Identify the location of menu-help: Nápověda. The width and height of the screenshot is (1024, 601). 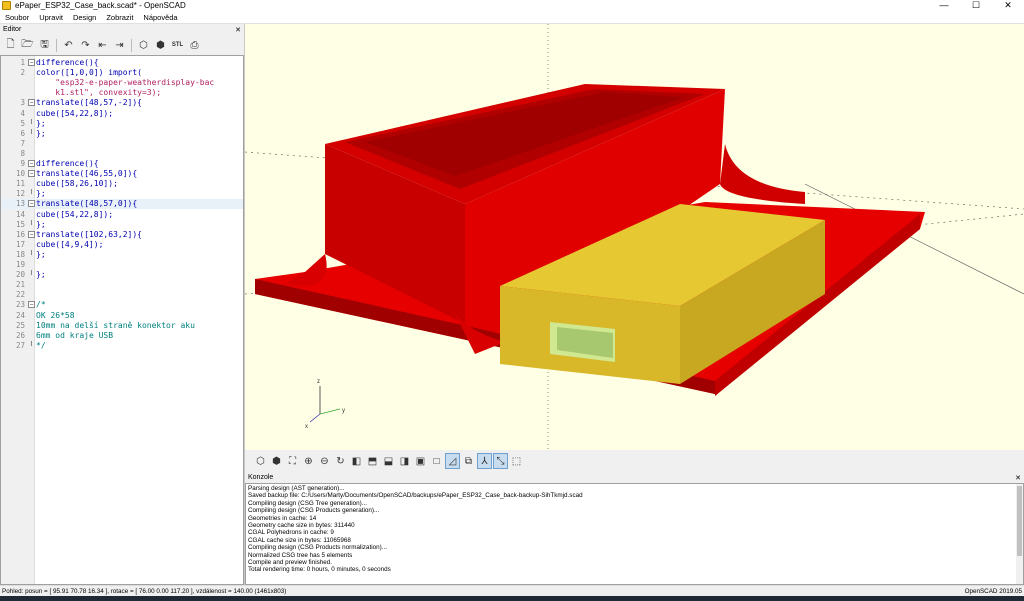
(160, 17).